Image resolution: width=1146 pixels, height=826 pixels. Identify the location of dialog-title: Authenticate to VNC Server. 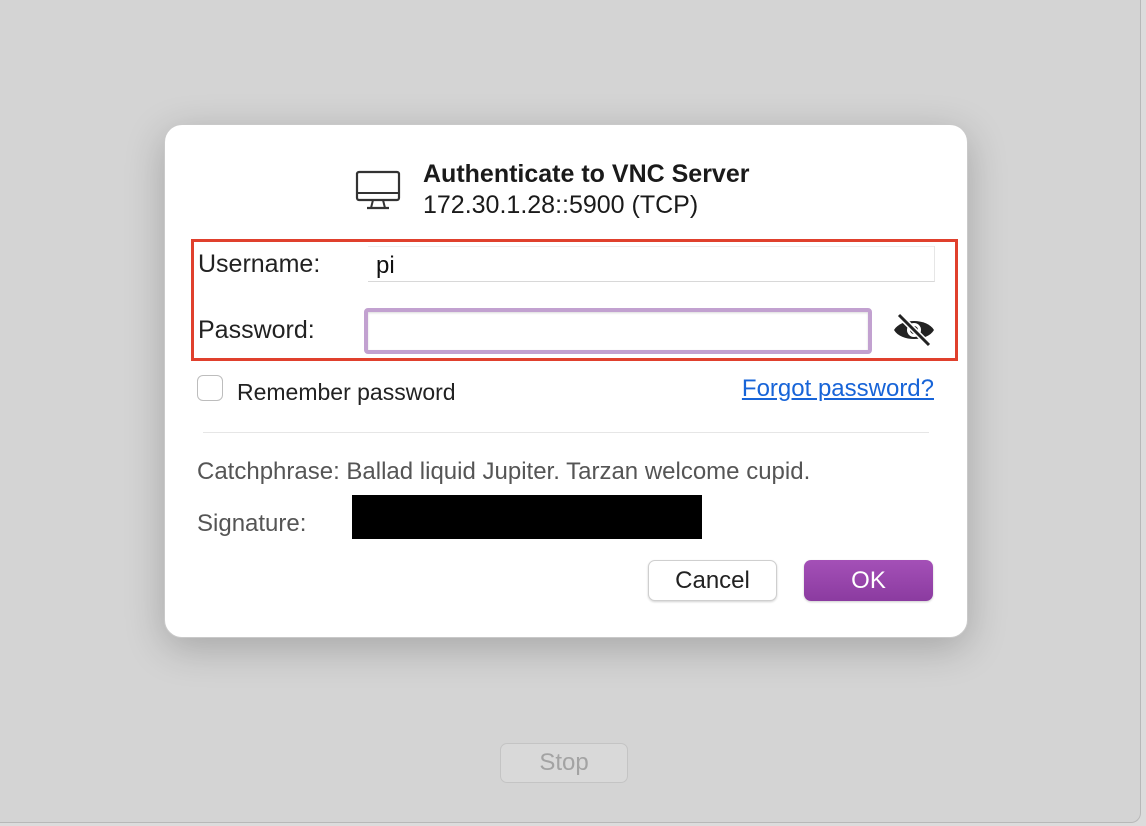
(586, 174).